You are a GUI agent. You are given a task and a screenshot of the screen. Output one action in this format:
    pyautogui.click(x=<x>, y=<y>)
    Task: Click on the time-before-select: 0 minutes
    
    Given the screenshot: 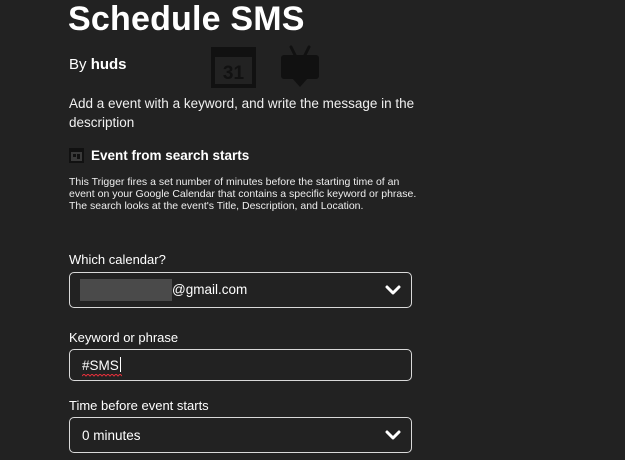 What is the action you would take?
    pyautogui.click(x=240, y=435)
    